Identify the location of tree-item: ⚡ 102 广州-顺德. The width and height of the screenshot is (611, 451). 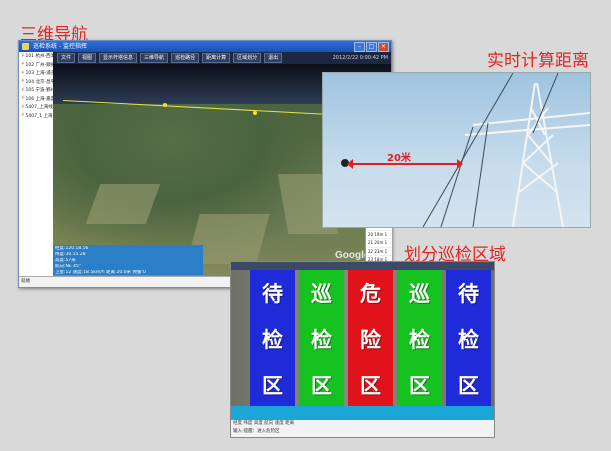
(37, 65).